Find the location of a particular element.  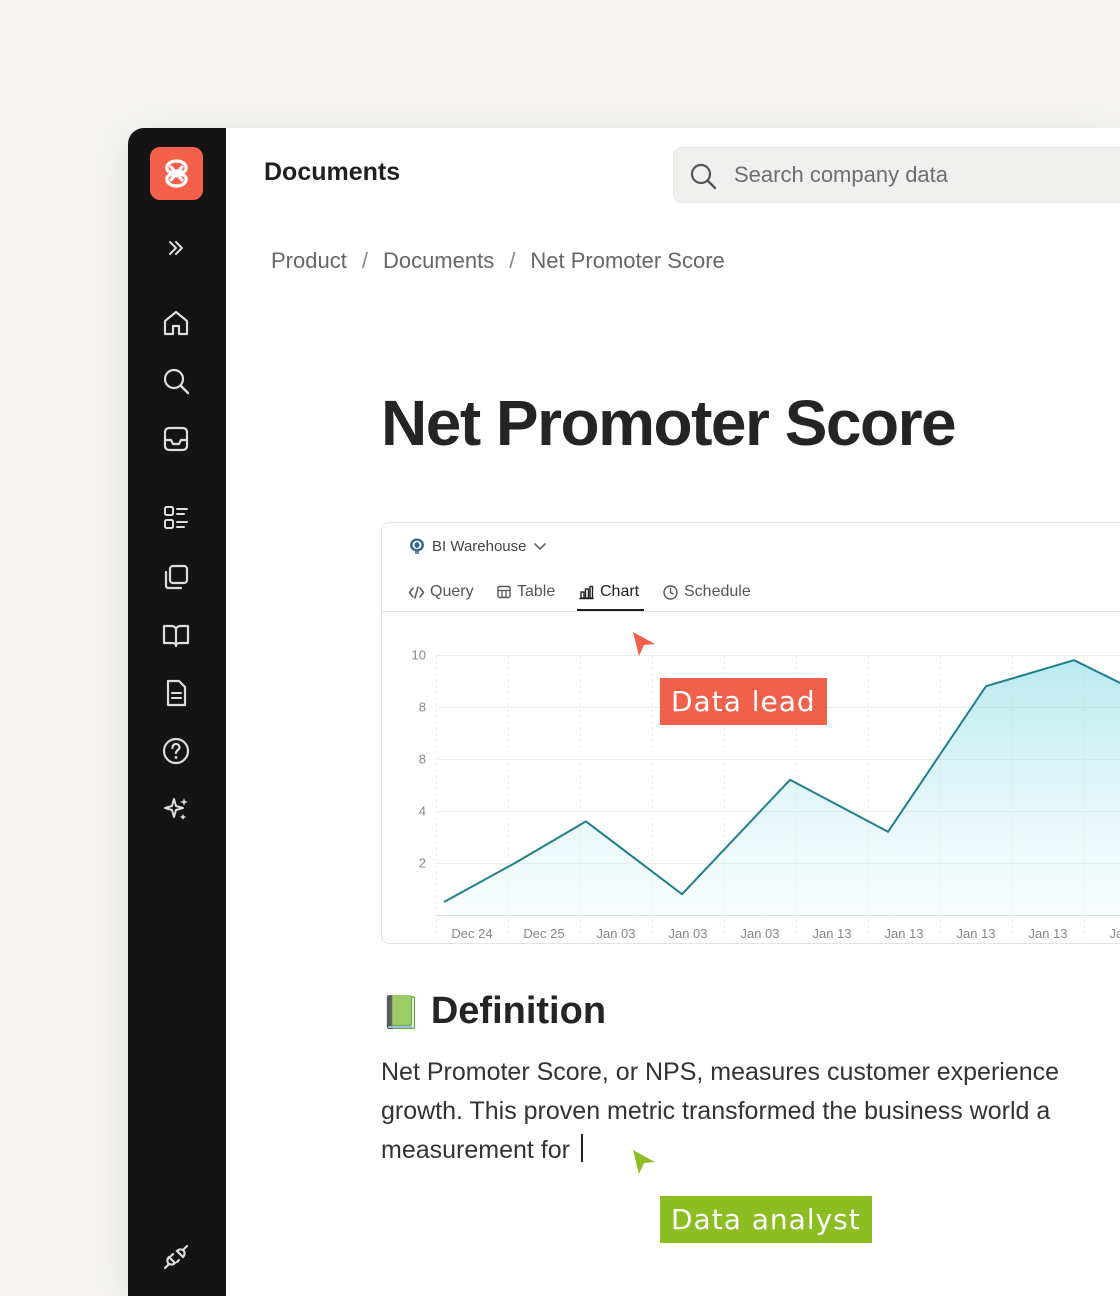

page-title: Net Promoter Score is located at coordinates (669, 423).